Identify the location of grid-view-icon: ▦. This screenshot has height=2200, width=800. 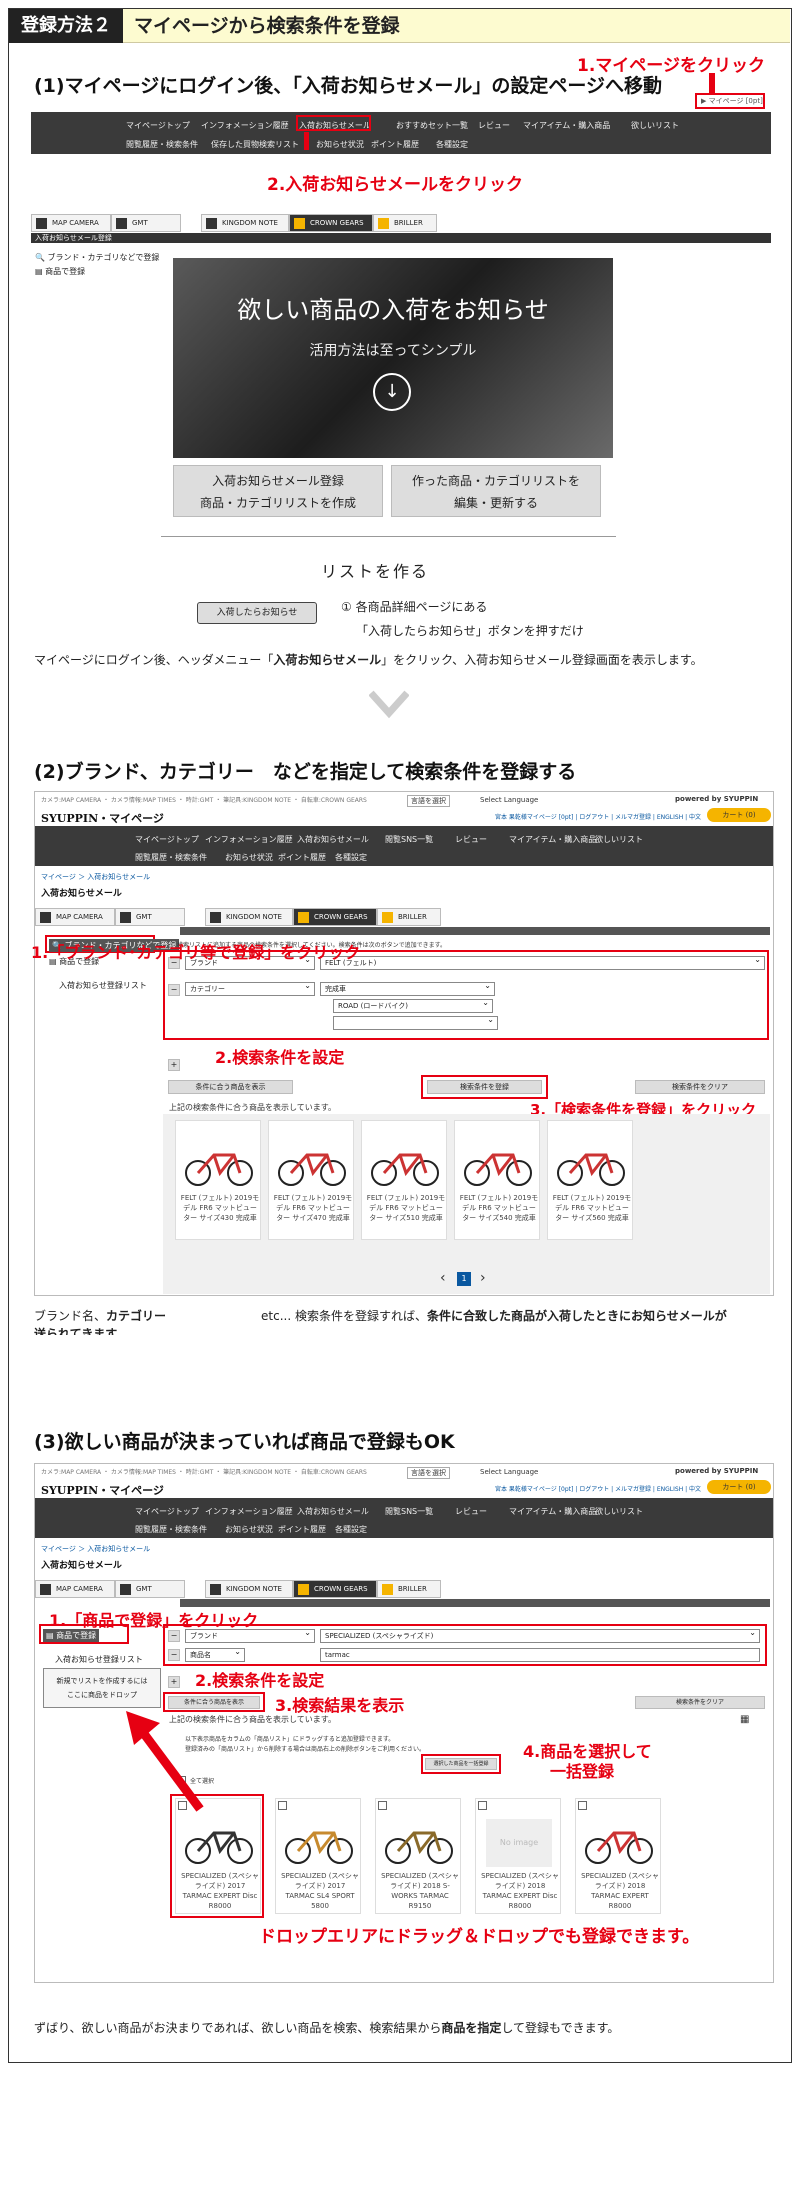
(744, 1719).